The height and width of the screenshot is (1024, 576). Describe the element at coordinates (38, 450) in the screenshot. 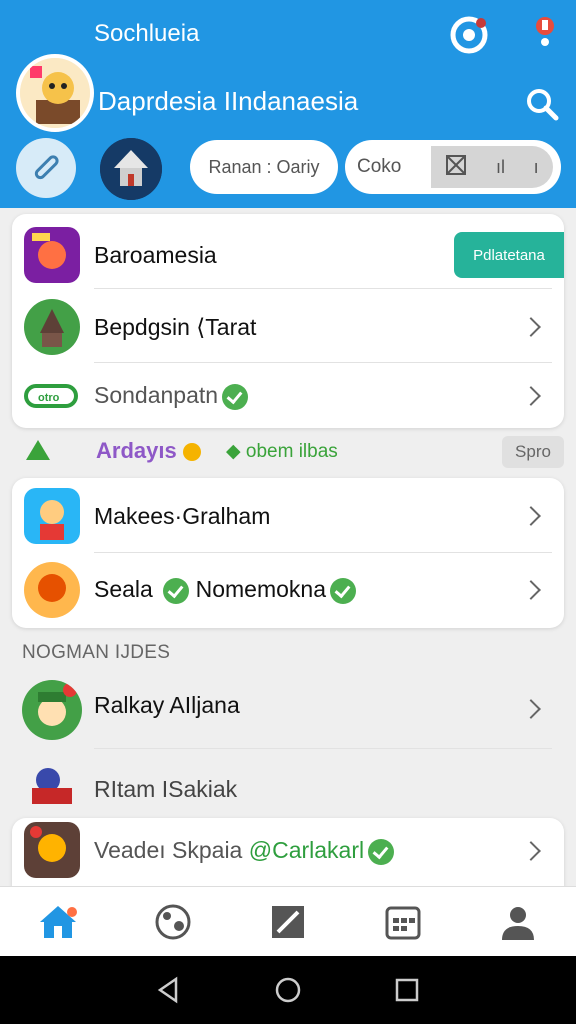

I see `warning-triangle-icon` at that location.